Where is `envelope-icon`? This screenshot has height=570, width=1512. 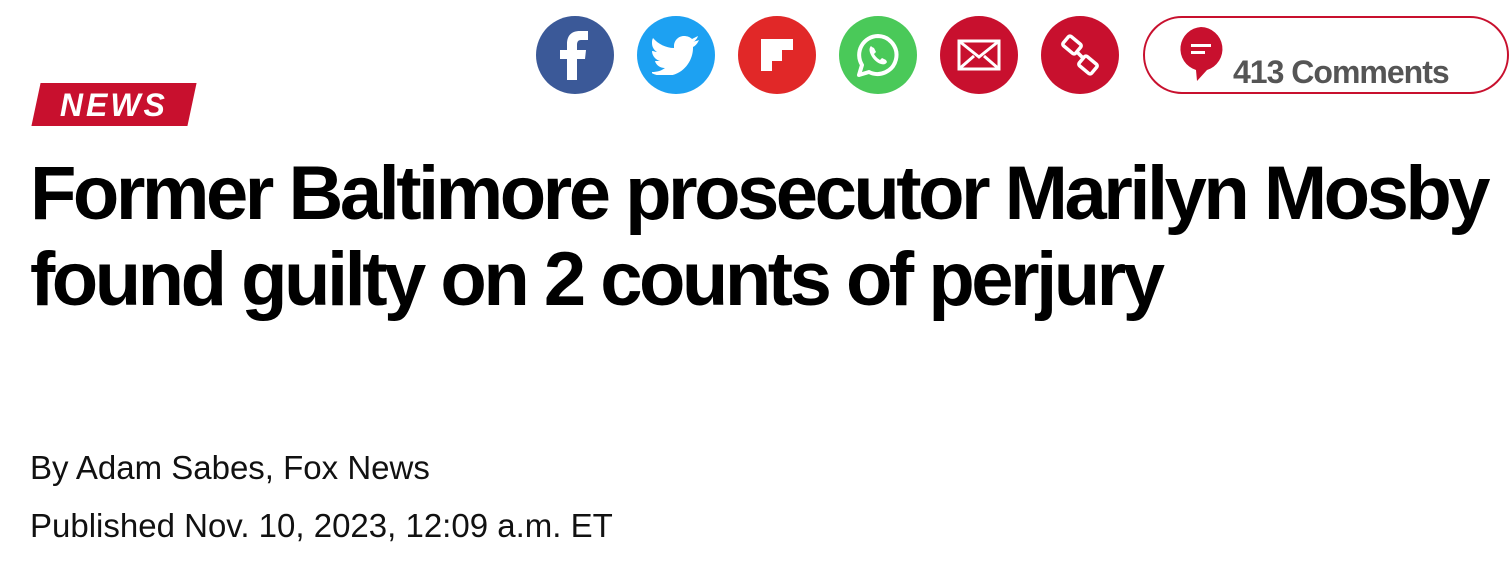 envelope-icon is located at coordinates (979, 55).